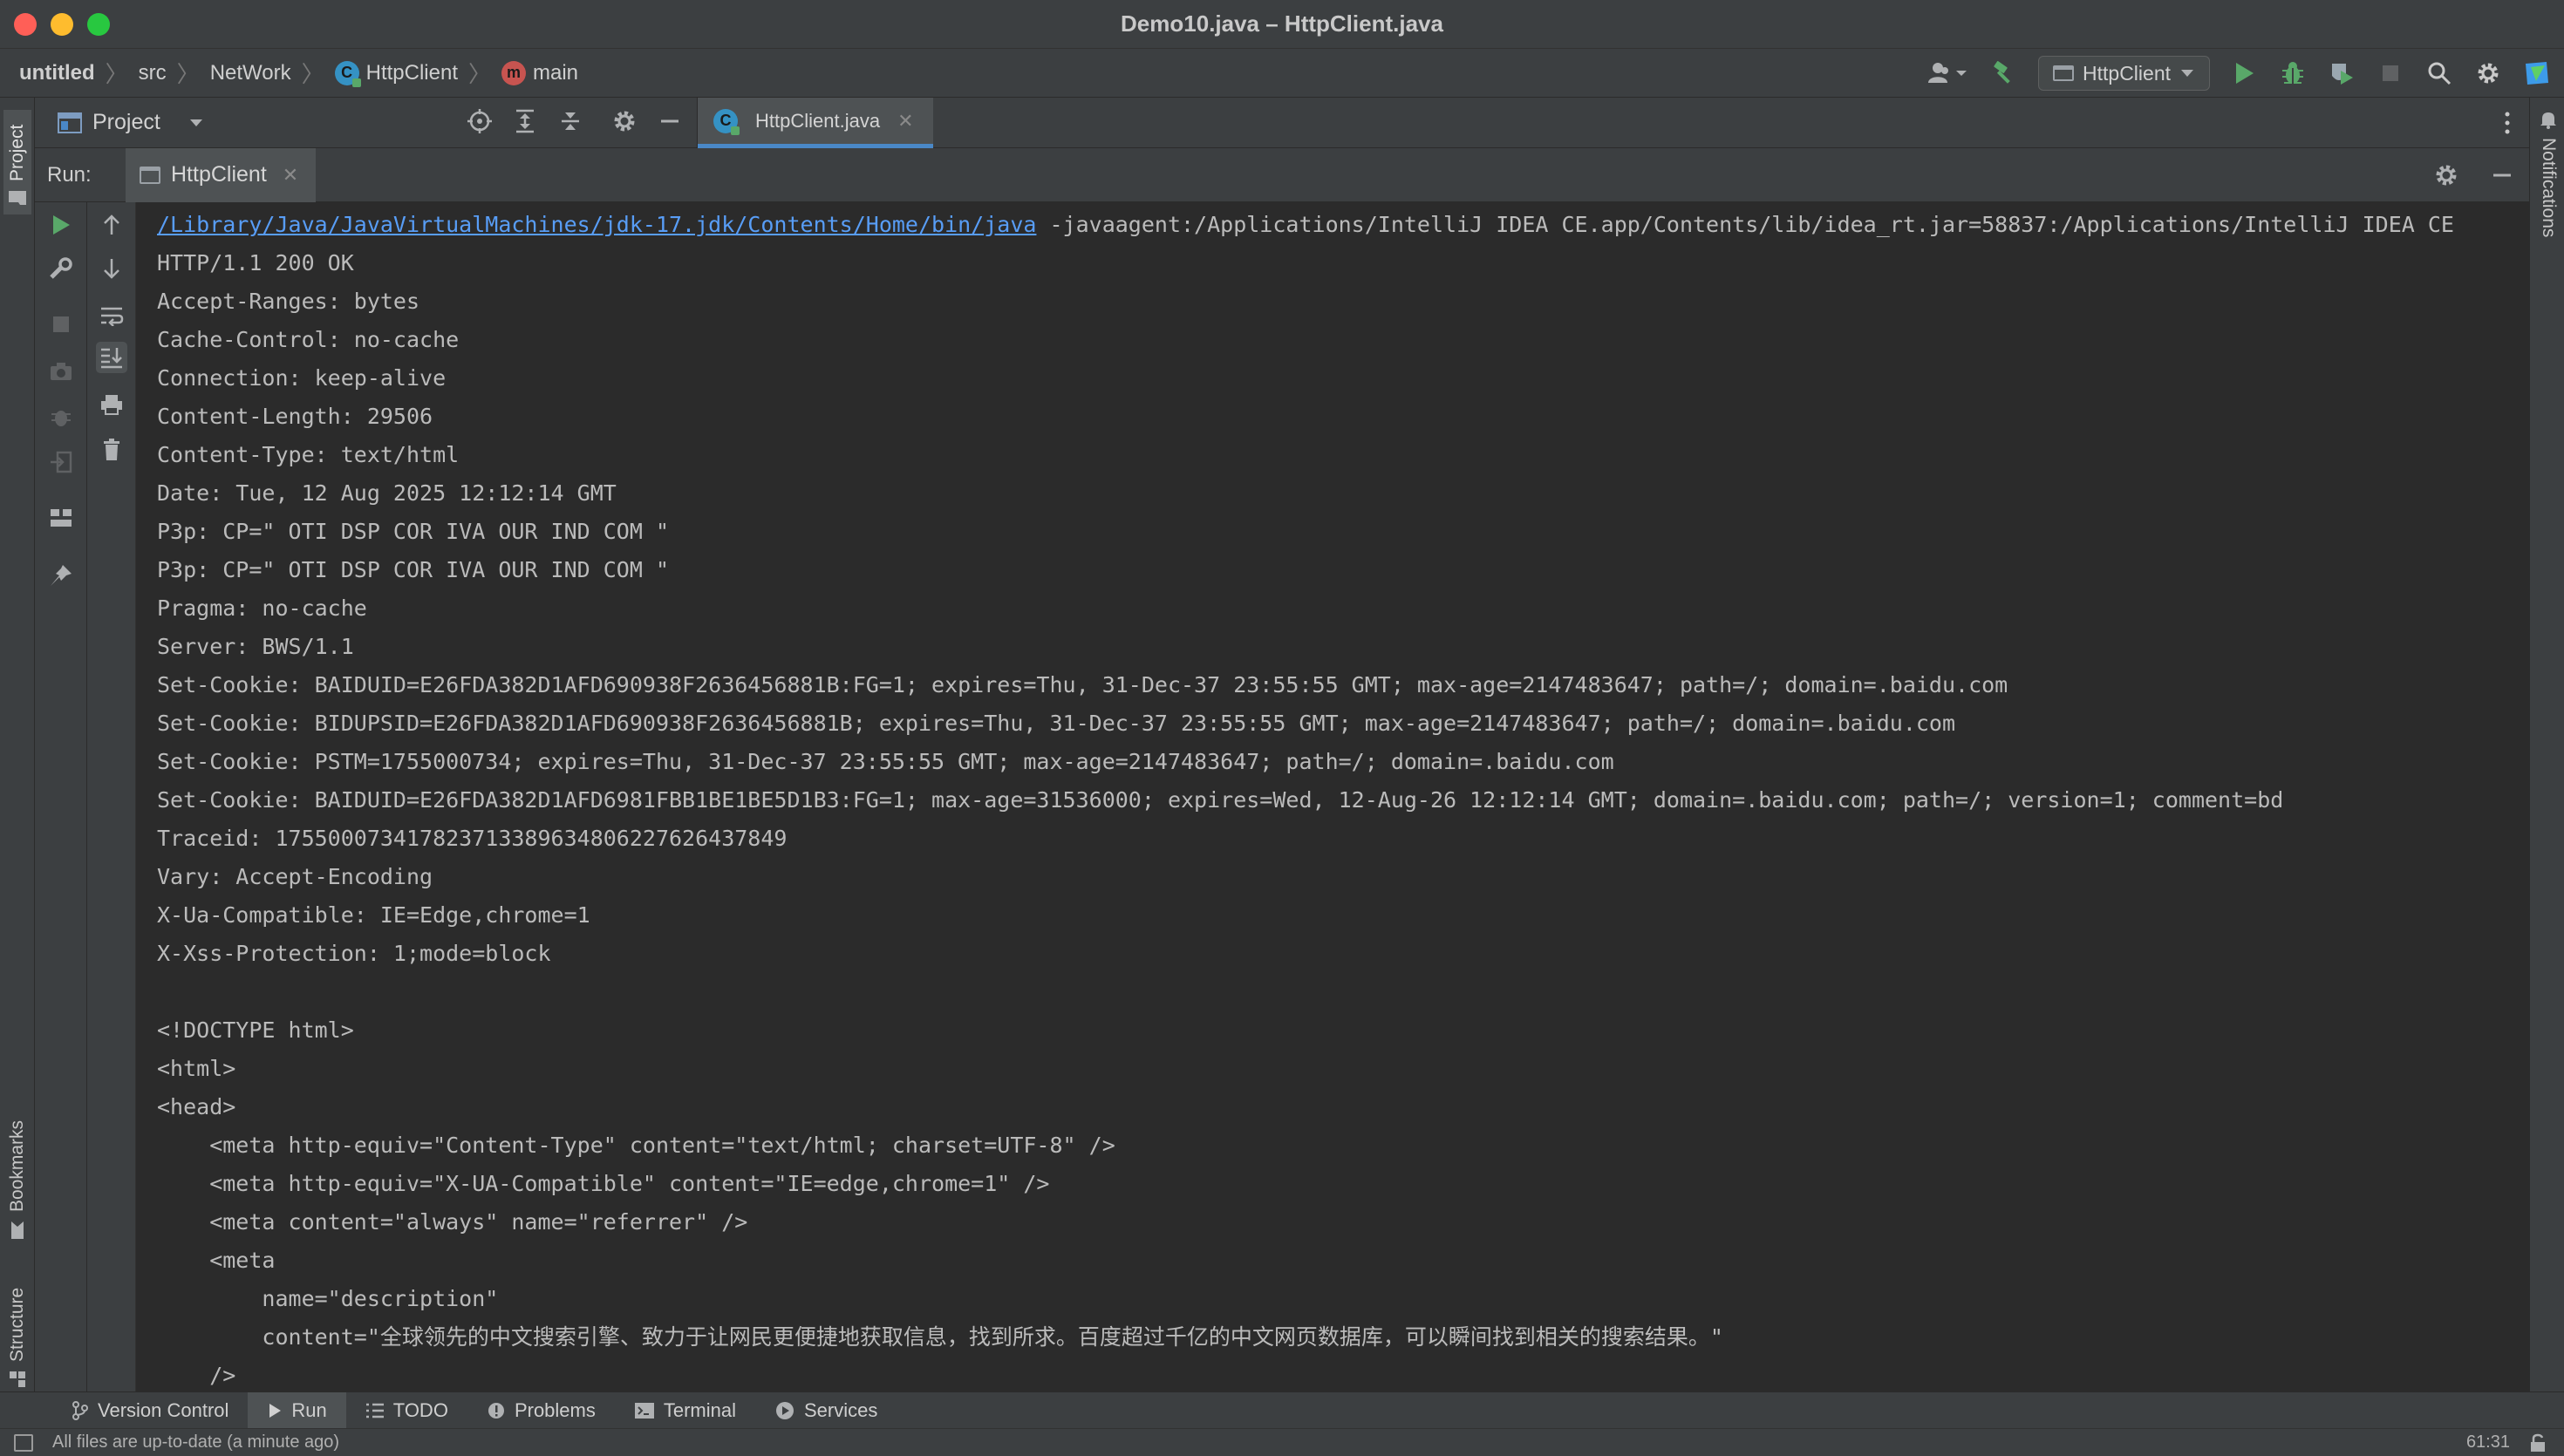  Describe the element at coordinates (2124, 73) in the screenshot. I see `run-configuration-select: HttpClient` at that location.